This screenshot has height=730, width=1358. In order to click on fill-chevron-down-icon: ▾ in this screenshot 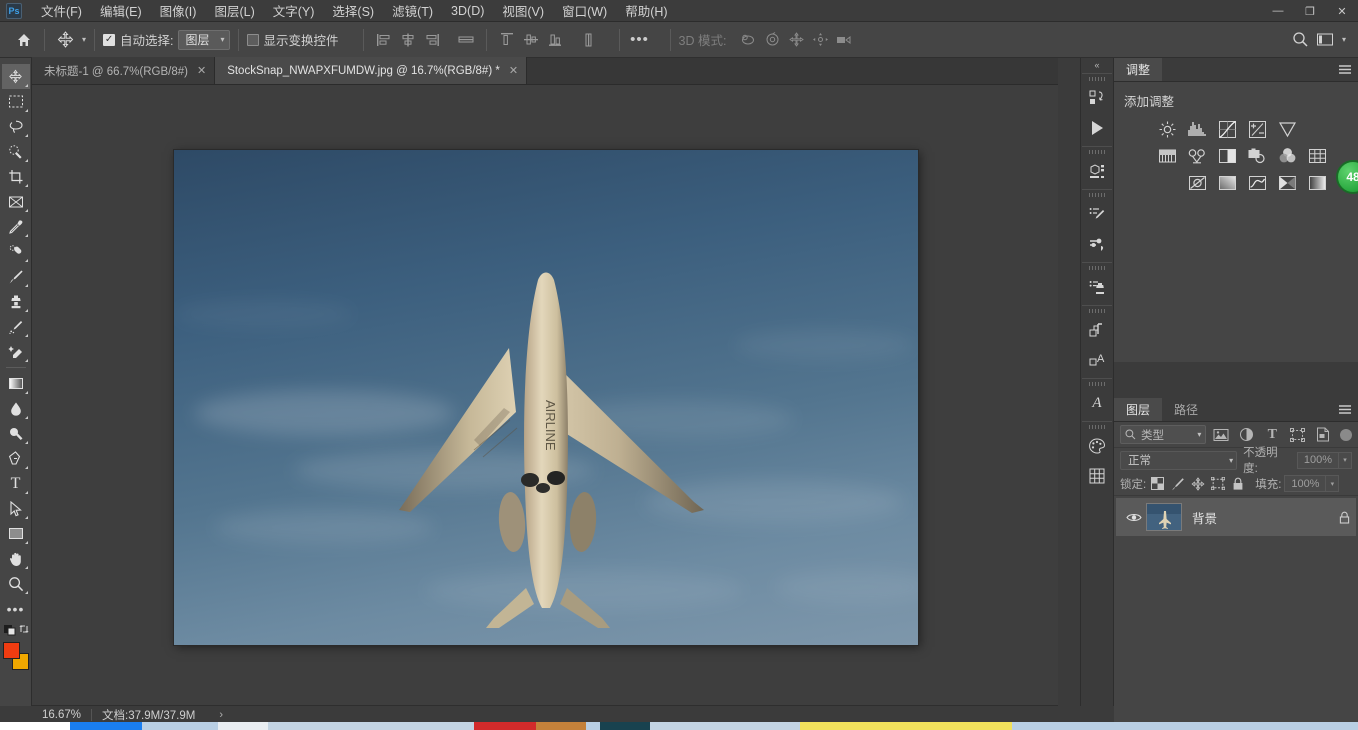, I will do `click(1333, 483)`.